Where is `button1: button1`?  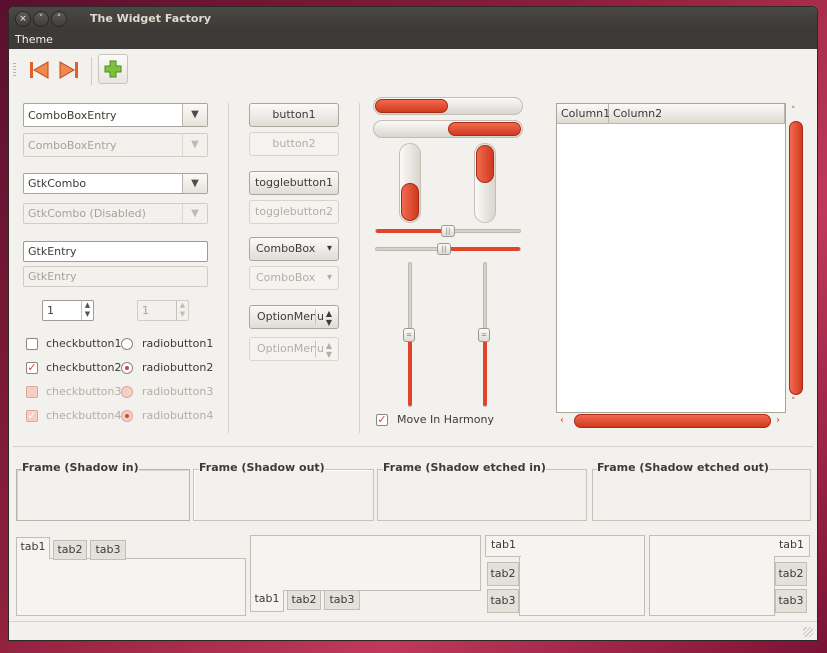 button1: button1 is located at coordinates (294, 115).